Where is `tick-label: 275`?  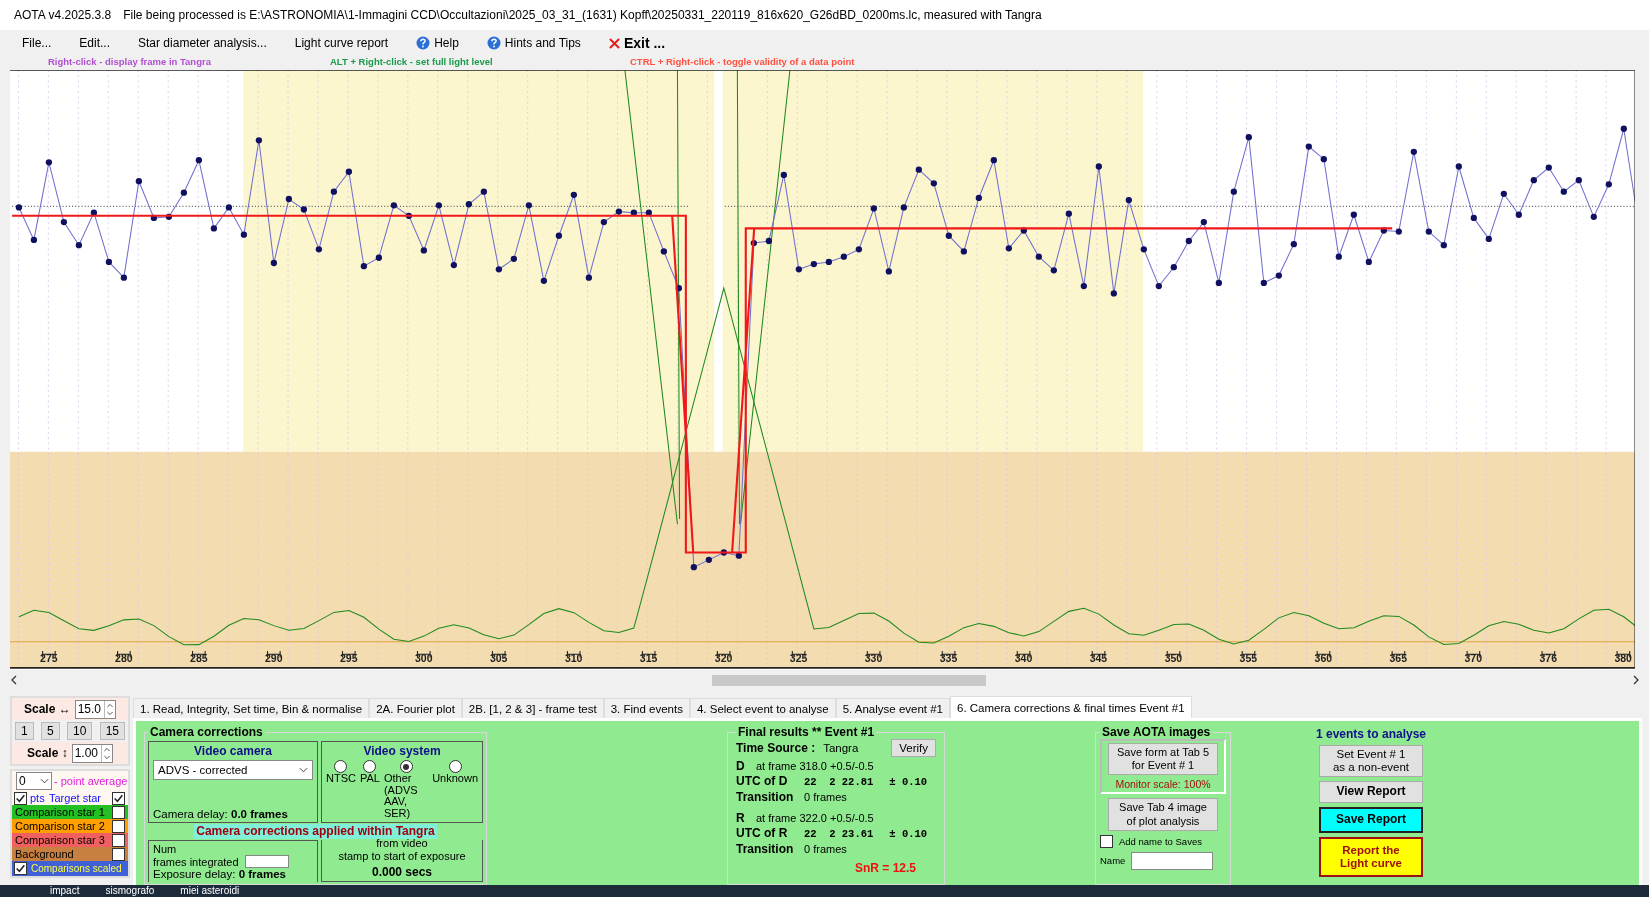 tick-label: 275 is located at coordinates (49, 658).